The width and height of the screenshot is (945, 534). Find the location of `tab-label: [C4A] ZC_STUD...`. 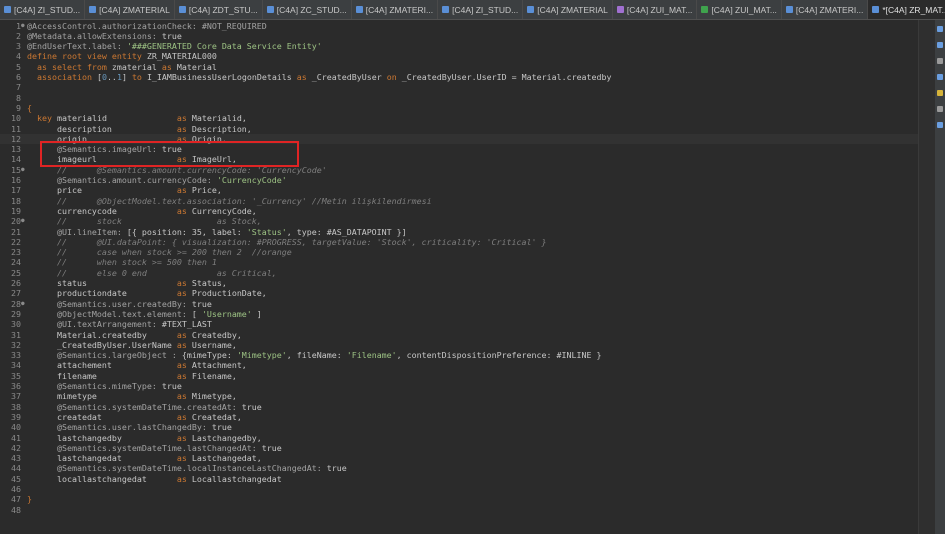

tab-label: [C4A] ZC_STUD... is located at coordinates (311, 9).